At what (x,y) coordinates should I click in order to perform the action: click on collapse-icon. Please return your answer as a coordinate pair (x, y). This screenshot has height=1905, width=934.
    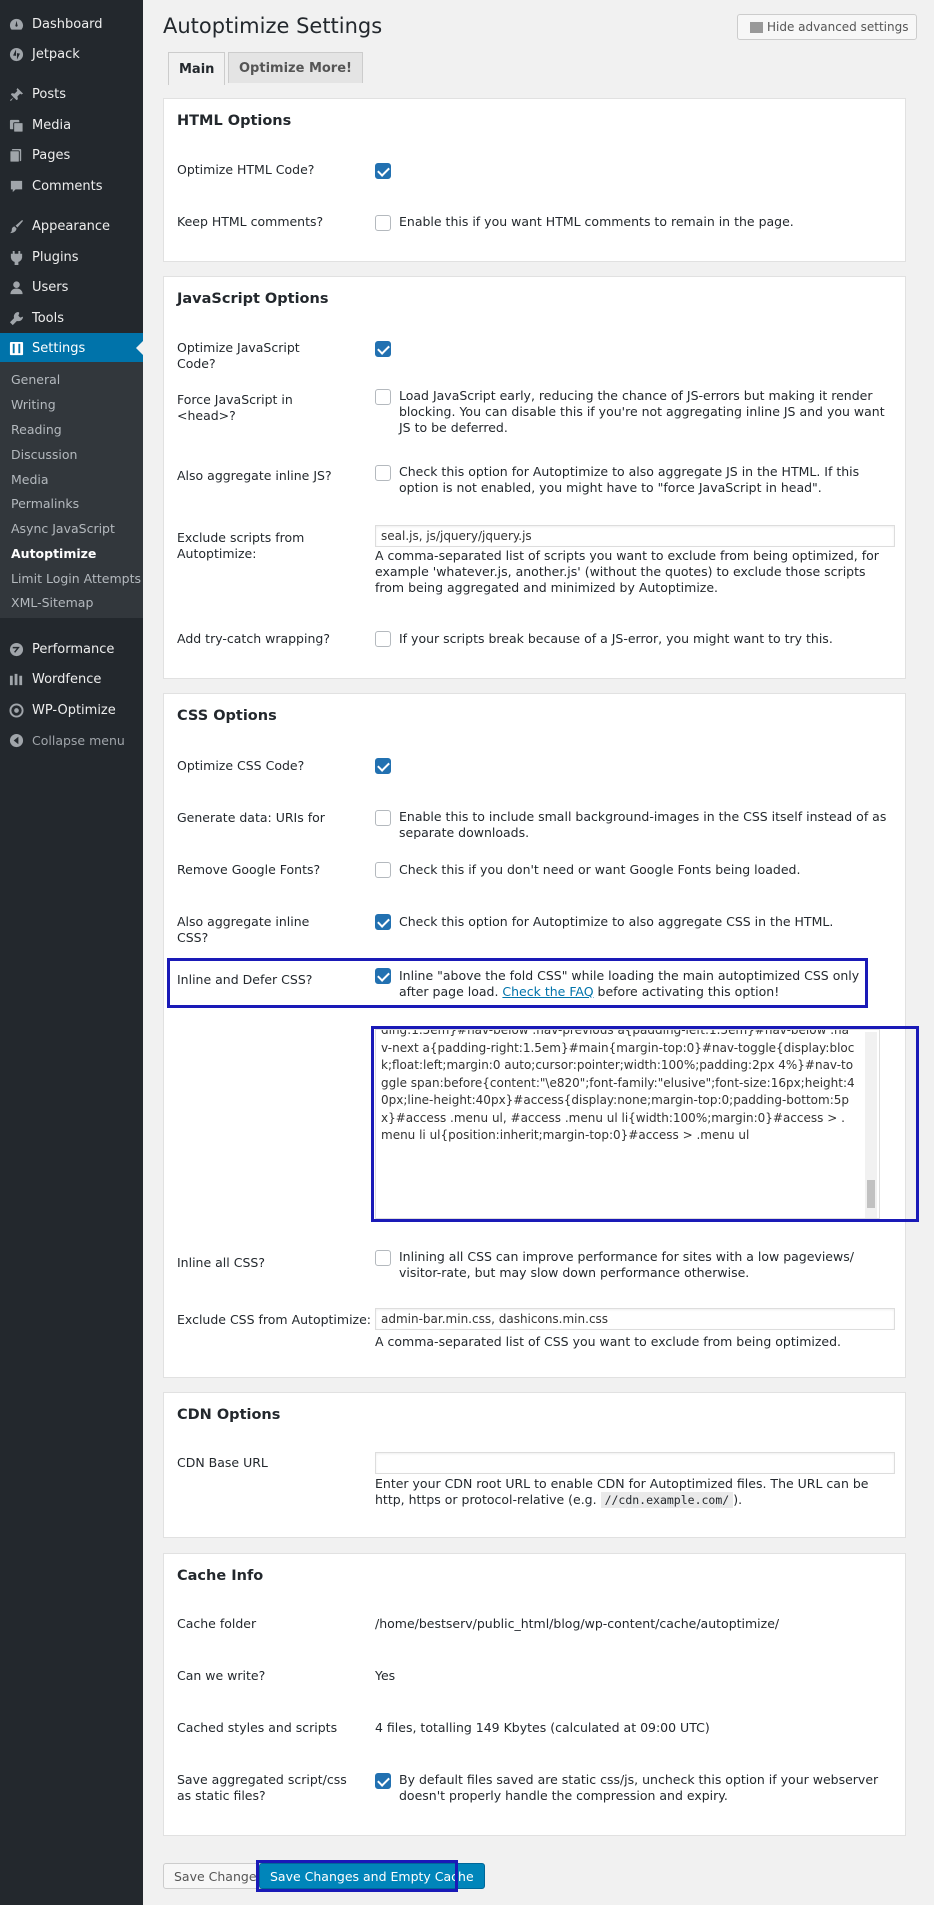
    Looking at the image, I should click on (16, 740).